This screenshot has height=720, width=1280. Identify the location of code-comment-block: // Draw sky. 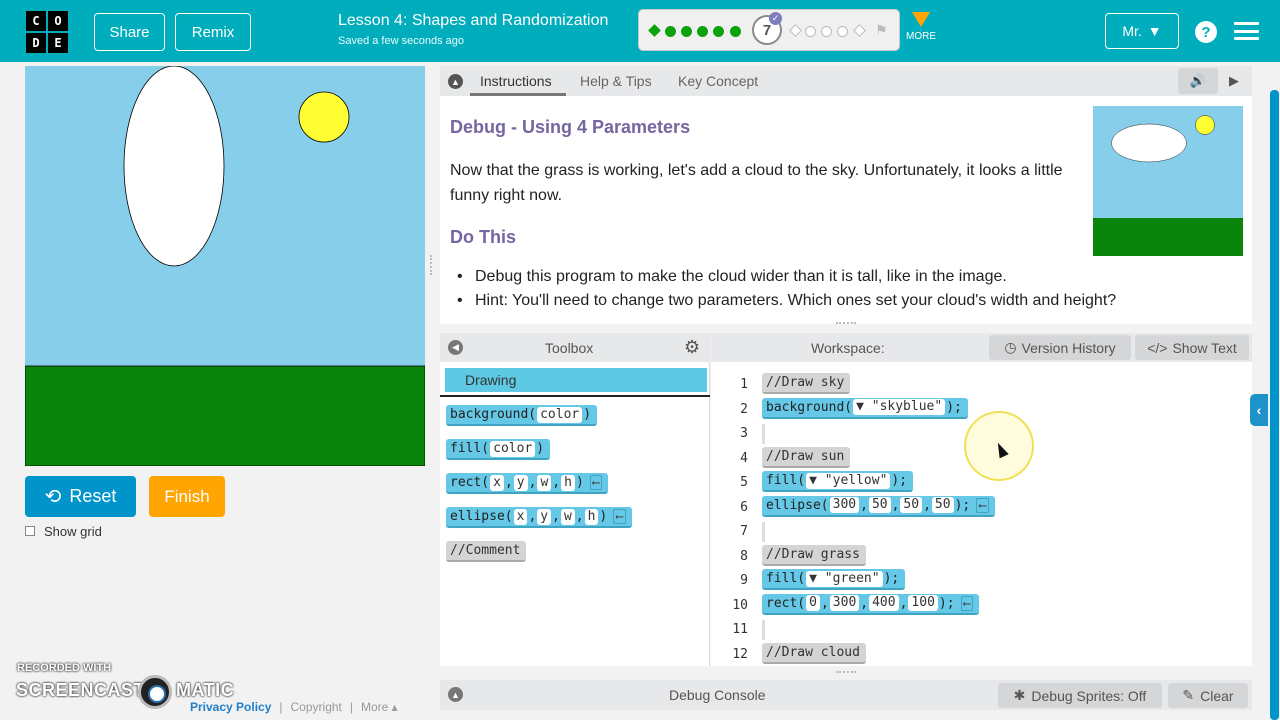
(806, 383).